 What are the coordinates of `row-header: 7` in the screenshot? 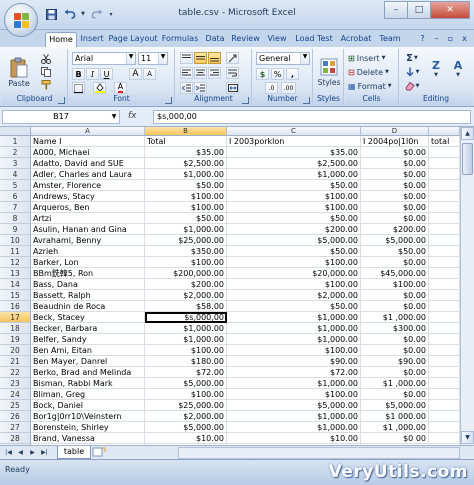 It's located at (15, 207).